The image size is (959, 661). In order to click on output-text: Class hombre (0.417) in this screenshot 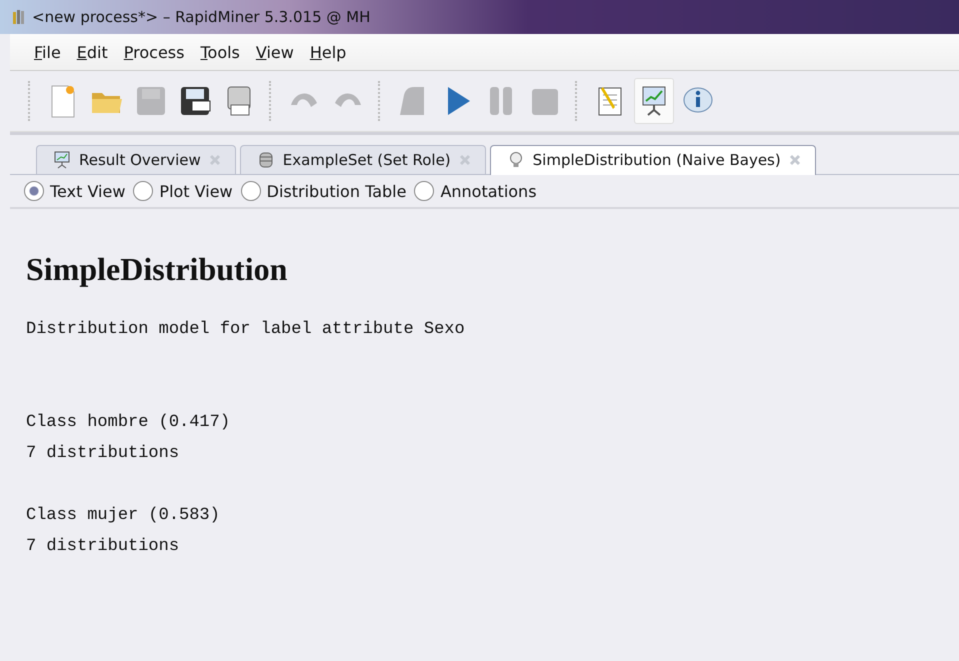, I will do `click(129, 423)`.